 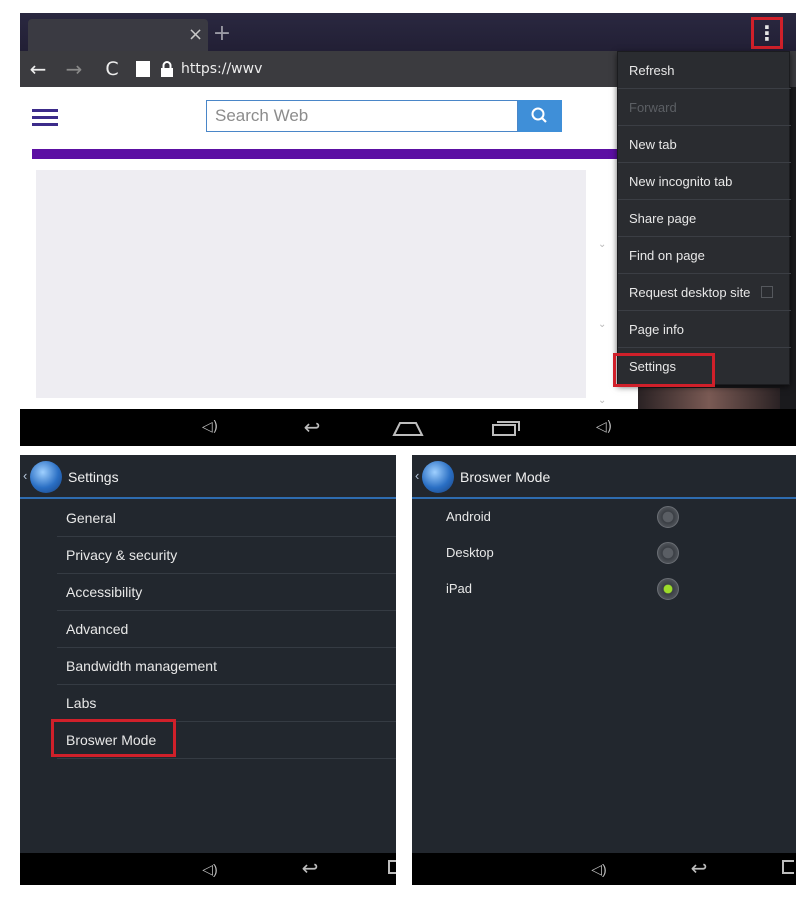 What do you see at coordinates (709, 399) in the screenshot?
I see `thumbnail-image` at bounding box center [709, 399].